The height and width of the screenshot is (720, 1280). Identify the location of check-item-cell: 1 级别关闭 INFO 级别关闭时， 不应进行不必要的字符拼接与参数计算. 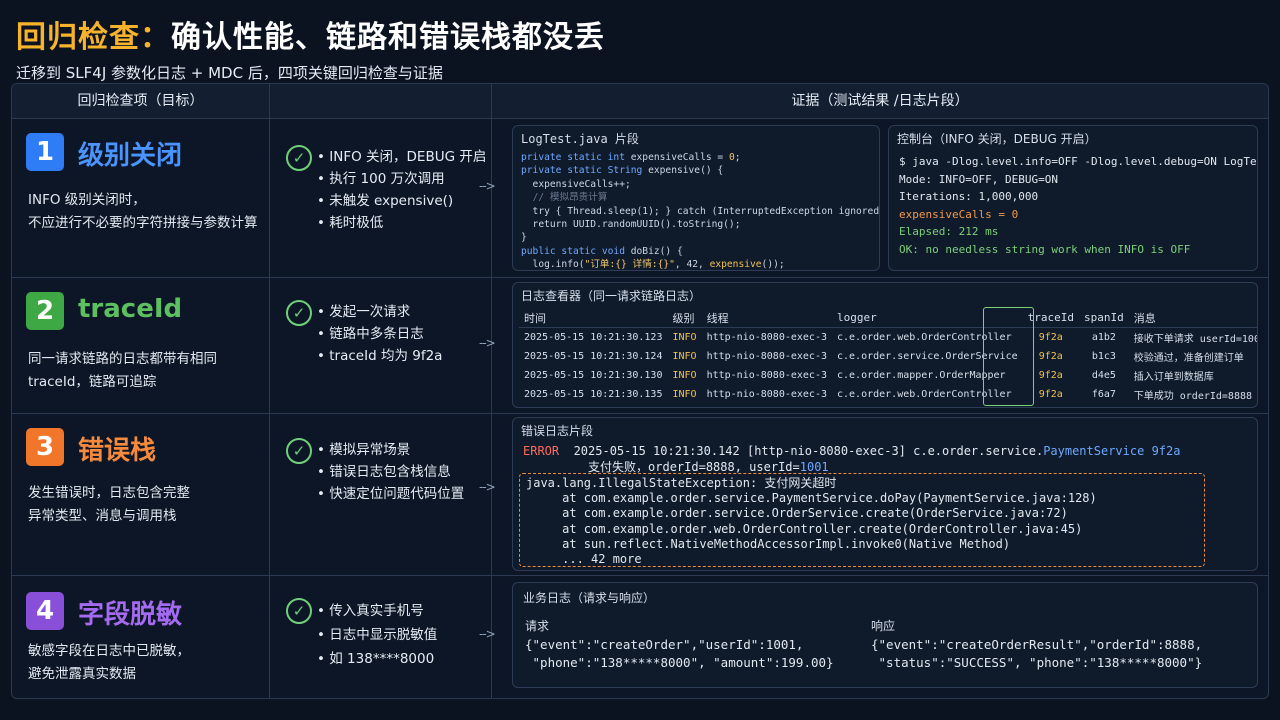
(140, 198).